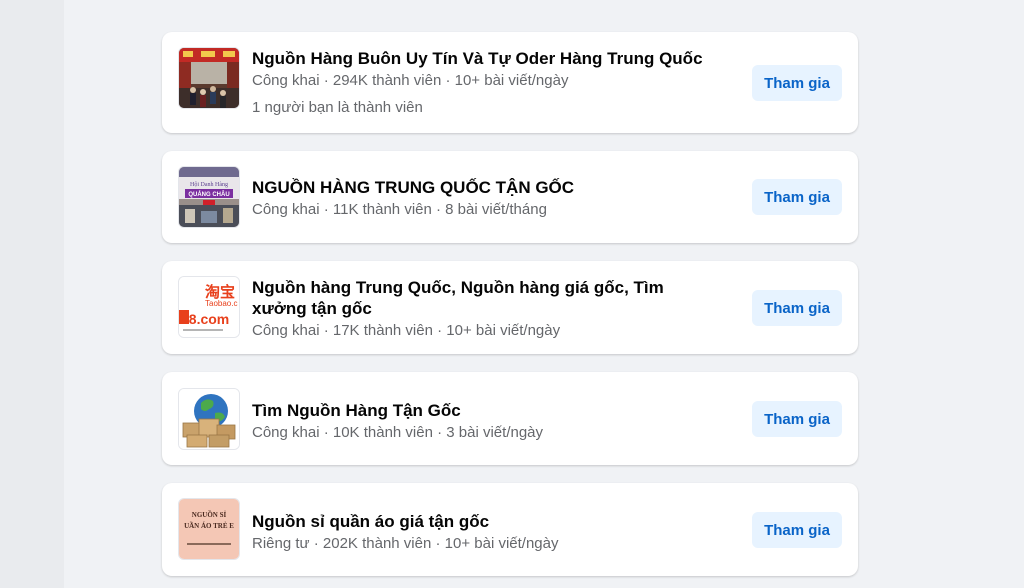  I want to click on taobao-1688-logo-icon: 淘宝 Taobao.c 88.com, so click(209, 307).